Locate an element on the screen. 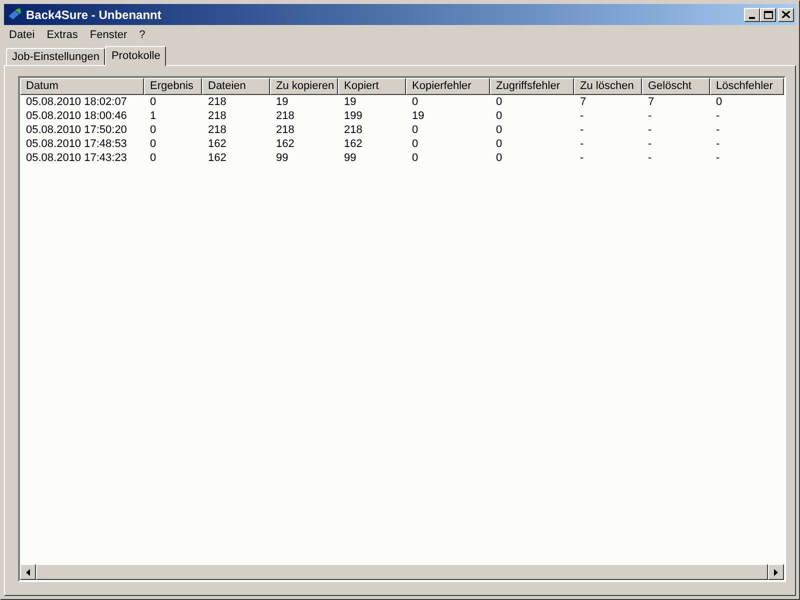  tab: Job-Einstellungen is located at coordinates (56, 56).